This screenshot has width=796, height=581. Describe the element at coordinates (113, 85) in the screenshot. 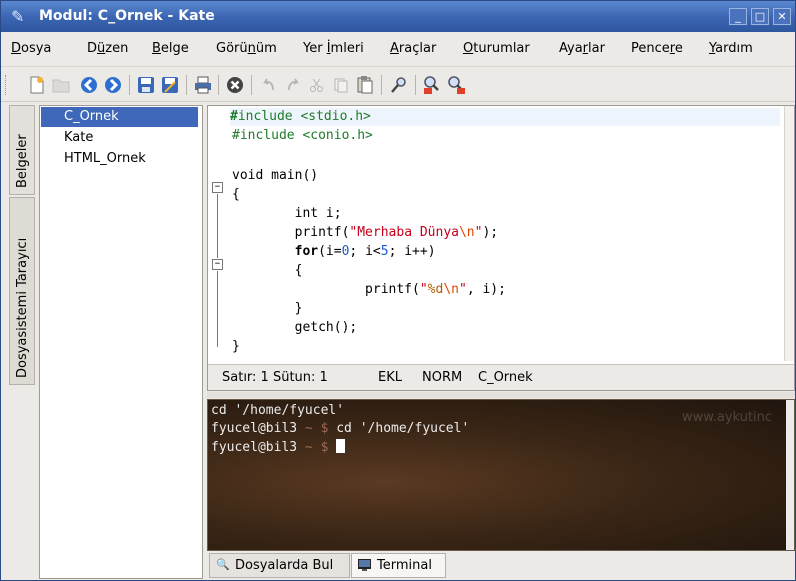

I see `forward-icon` at that location.